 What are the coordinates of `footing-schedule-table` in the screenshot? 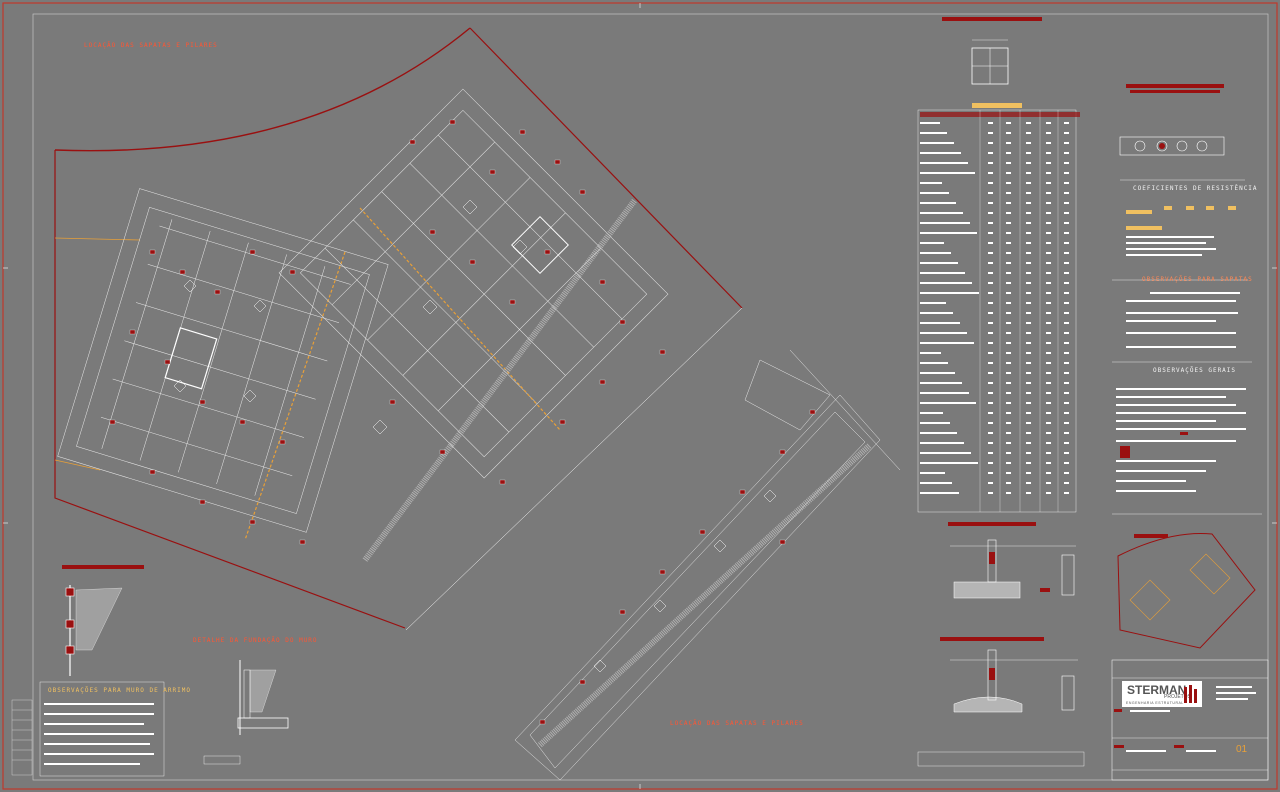 It's located at (998, 308).